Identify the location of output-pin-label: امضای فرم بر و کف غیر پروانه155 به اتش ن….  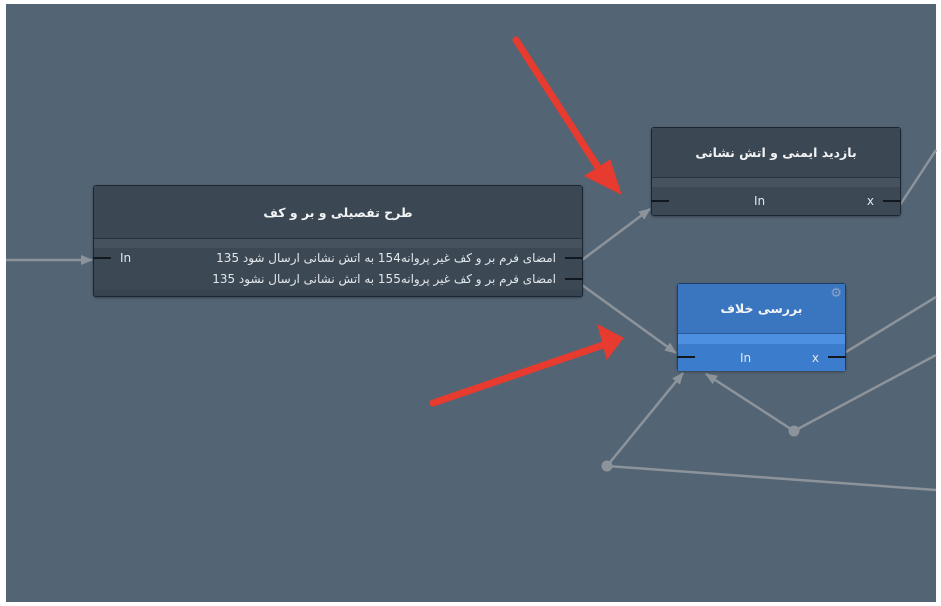
(384, 279).